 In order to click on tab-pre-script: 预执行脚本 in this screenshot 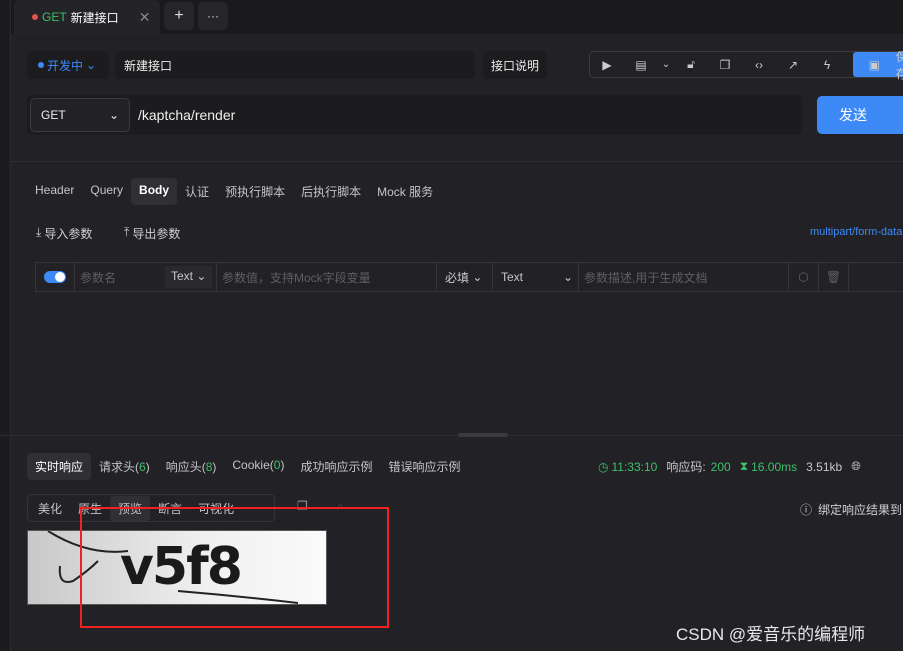, I will do `click(255, 191)`.